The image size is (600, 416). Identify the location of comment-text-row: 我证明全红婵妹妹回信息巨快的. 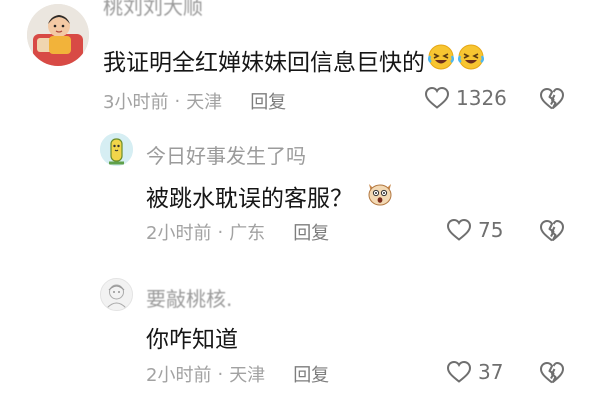
(294, 60).